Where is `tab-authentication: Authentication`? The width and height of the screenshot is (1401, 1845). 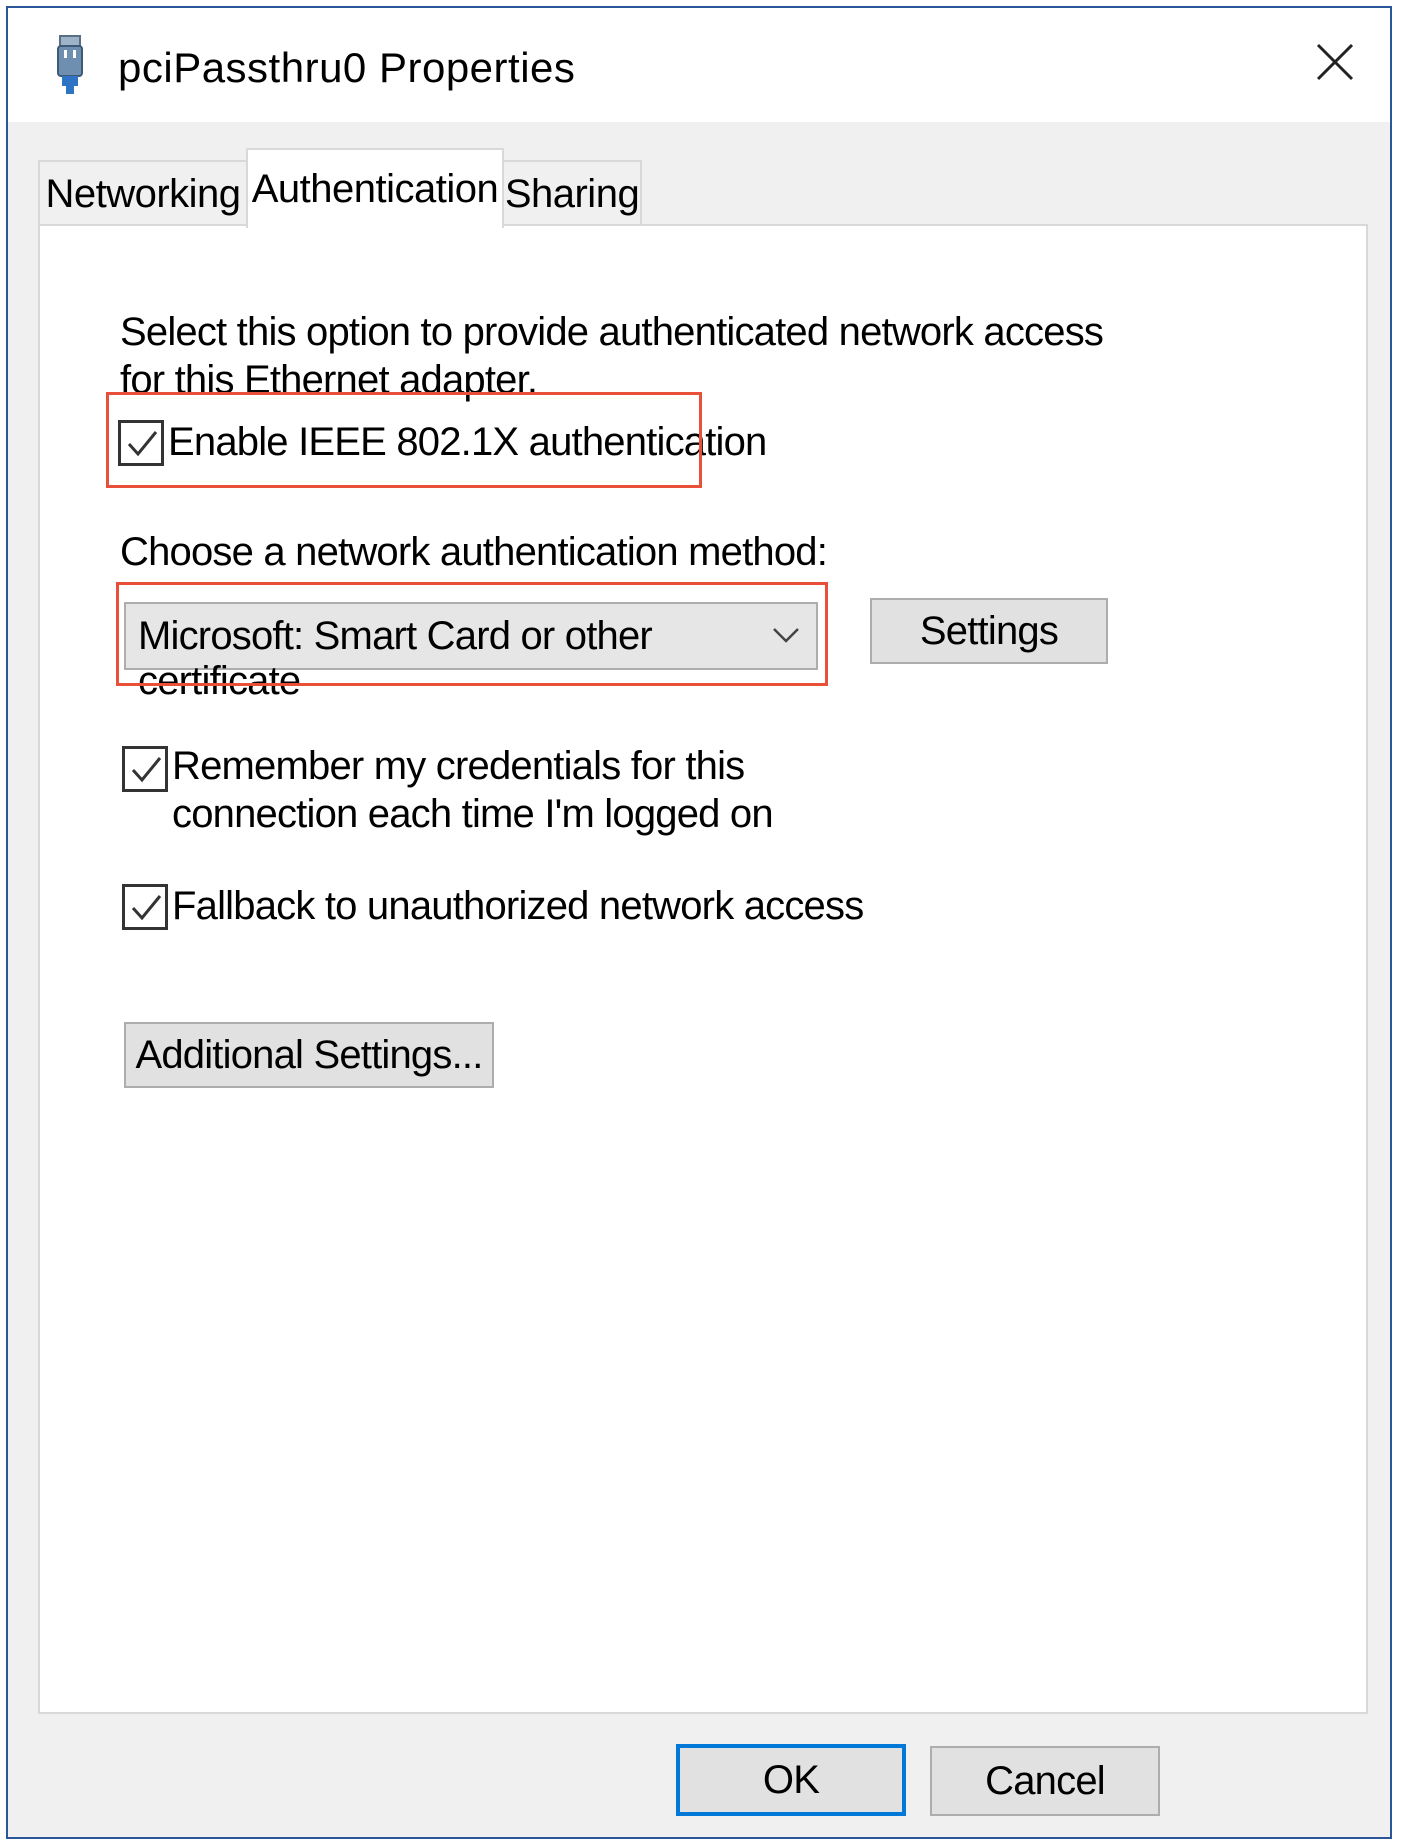
tab-authentication: Authentication is located at coordinates (375, 188).